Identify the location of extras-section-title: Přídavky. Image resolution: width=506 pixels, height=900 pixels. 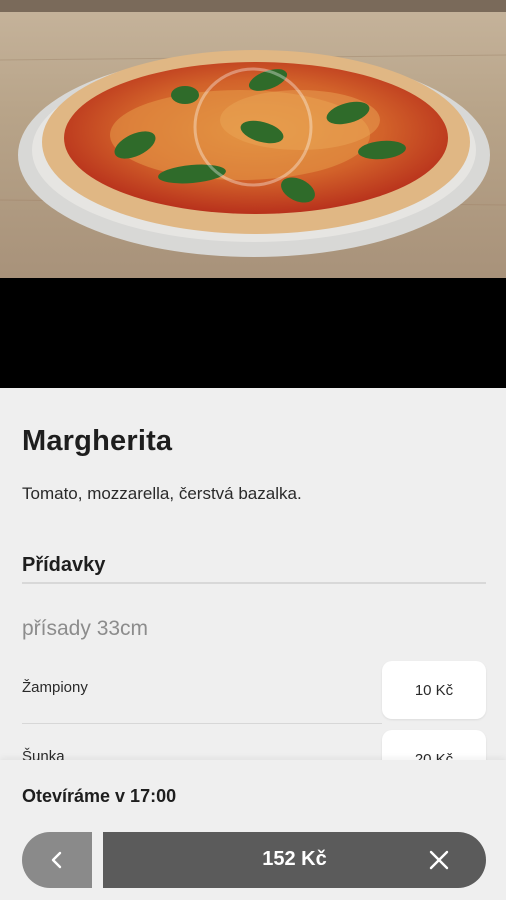
(64, 565).